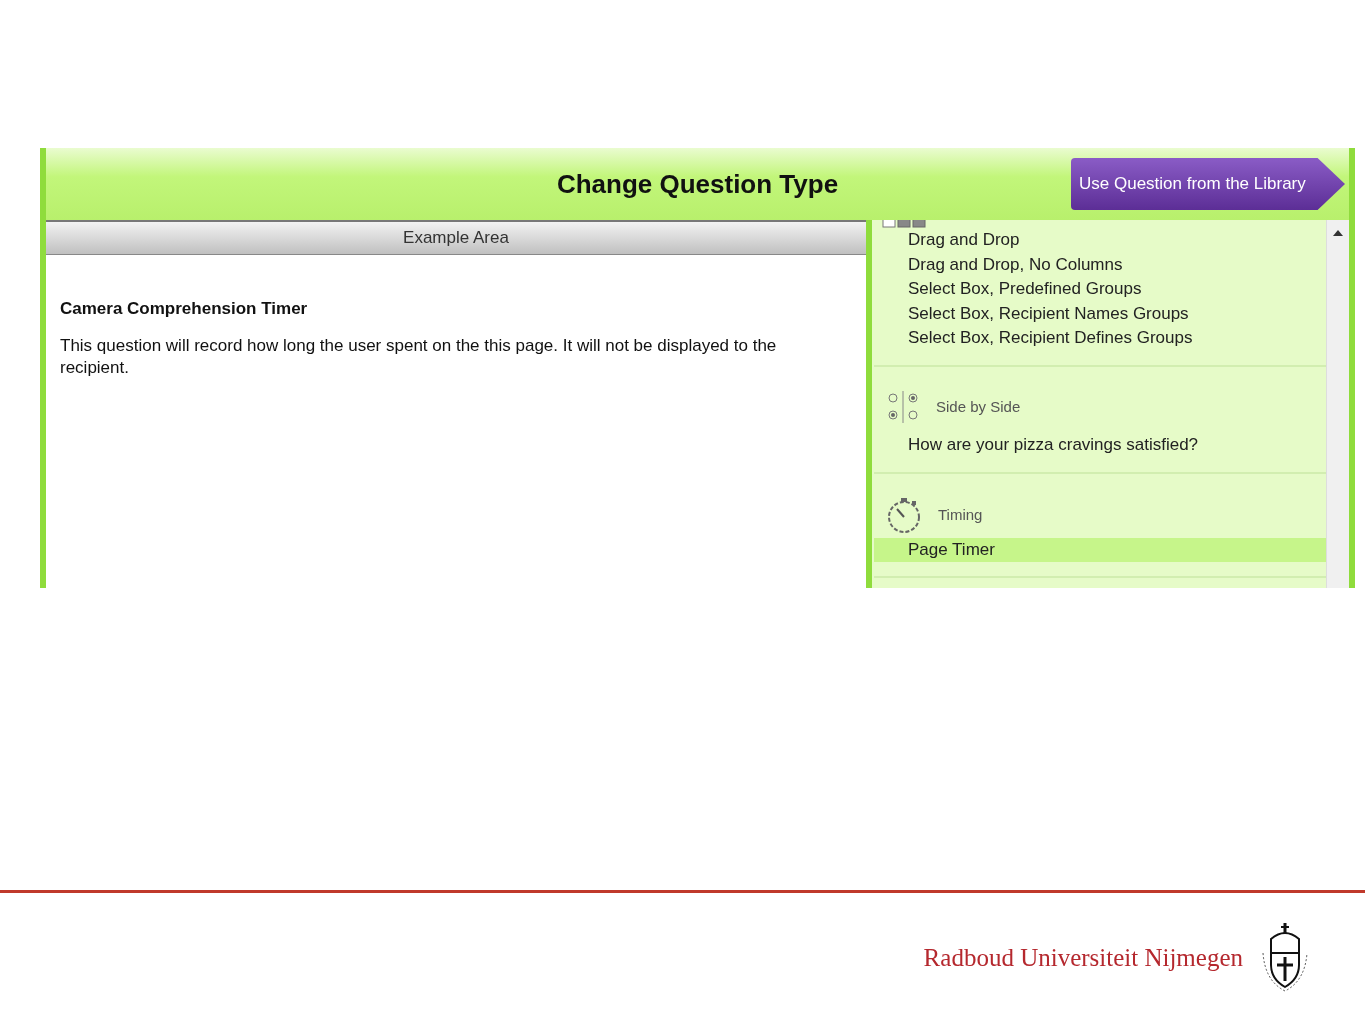 The image size is (1365, 1024). I want to click on question-description: This question will record how long the user spent on the this page. It will not be displayed to the recipient., so click(419, 357).